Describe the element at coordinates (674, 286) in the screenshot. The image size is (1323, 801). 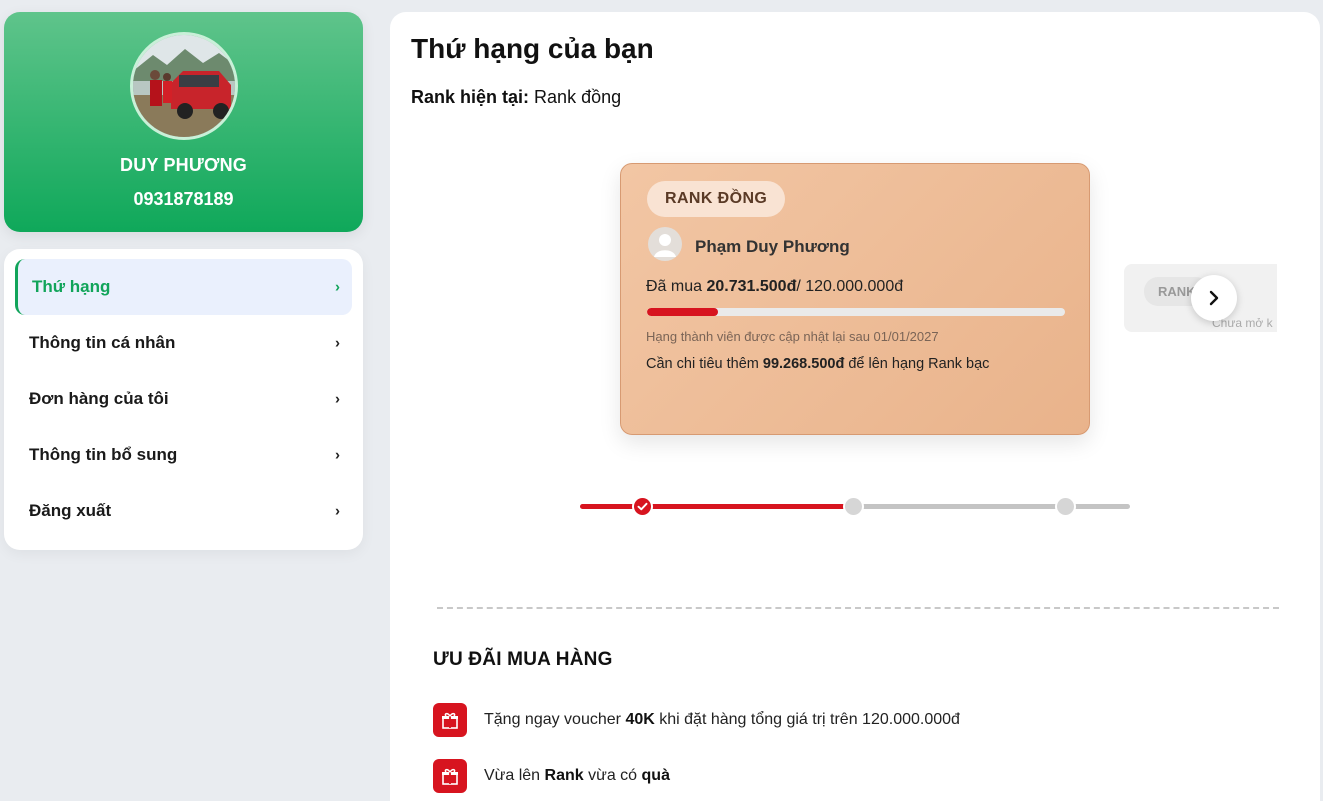
I see `bought-label: Đã mua` at that location.